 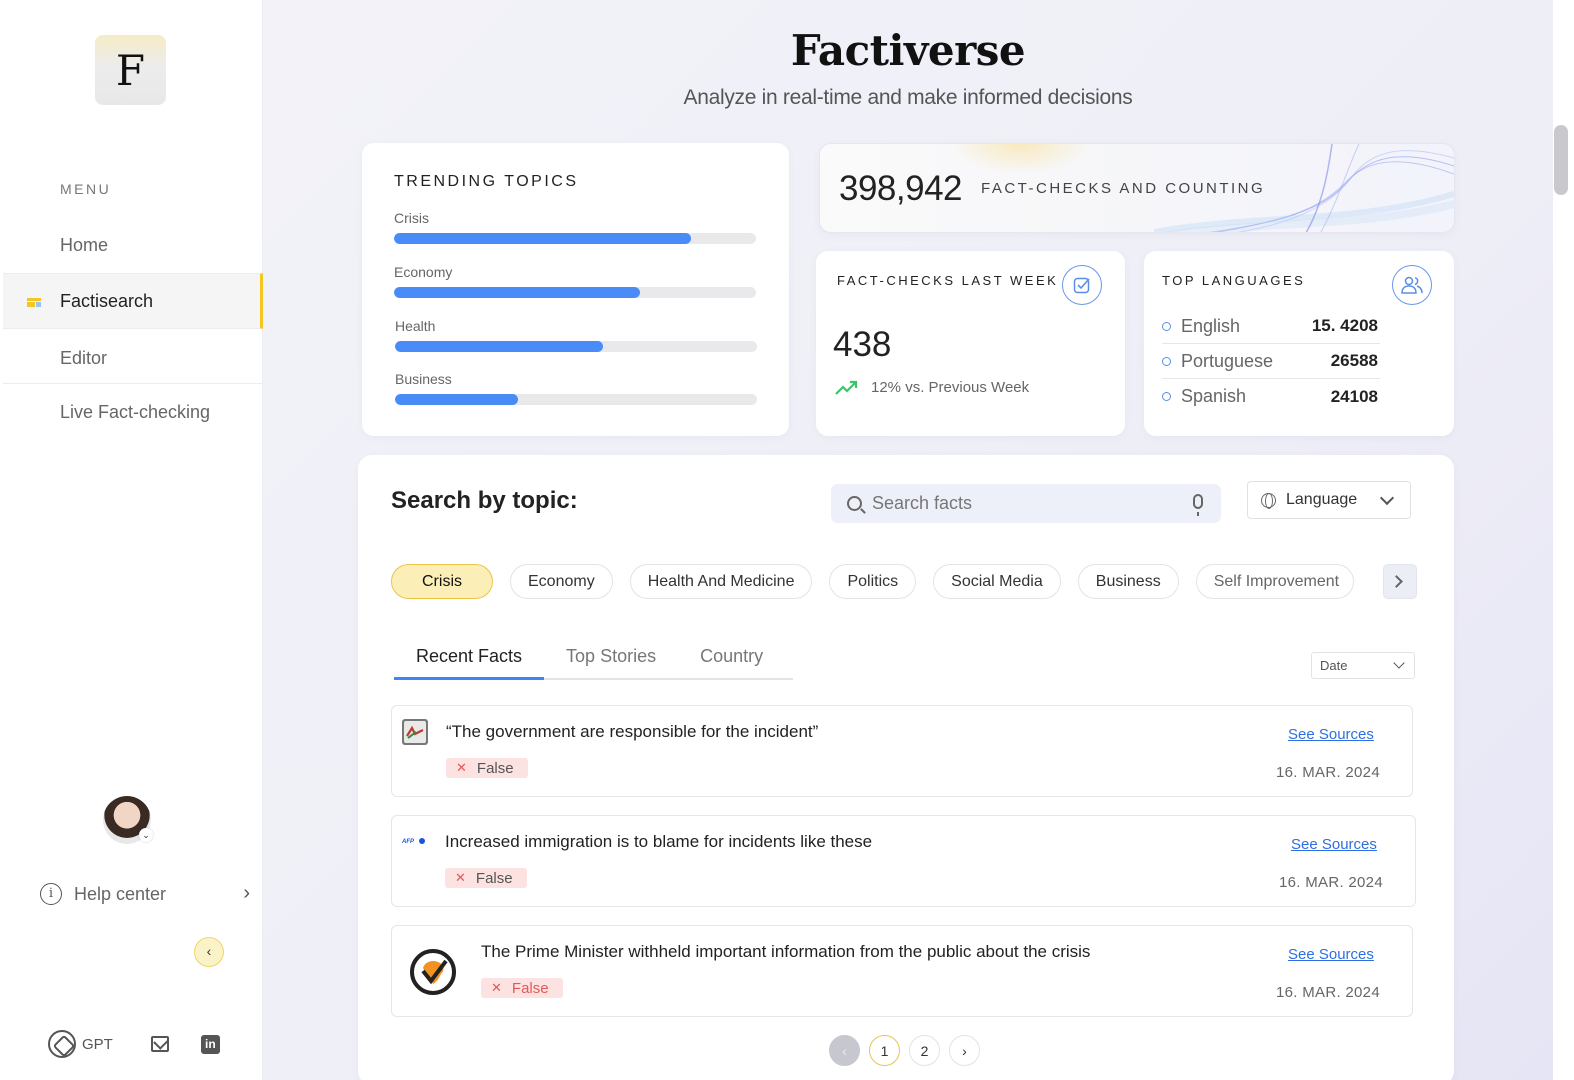 I want to click on chip-business: Business, so click(x=1128, y=581).